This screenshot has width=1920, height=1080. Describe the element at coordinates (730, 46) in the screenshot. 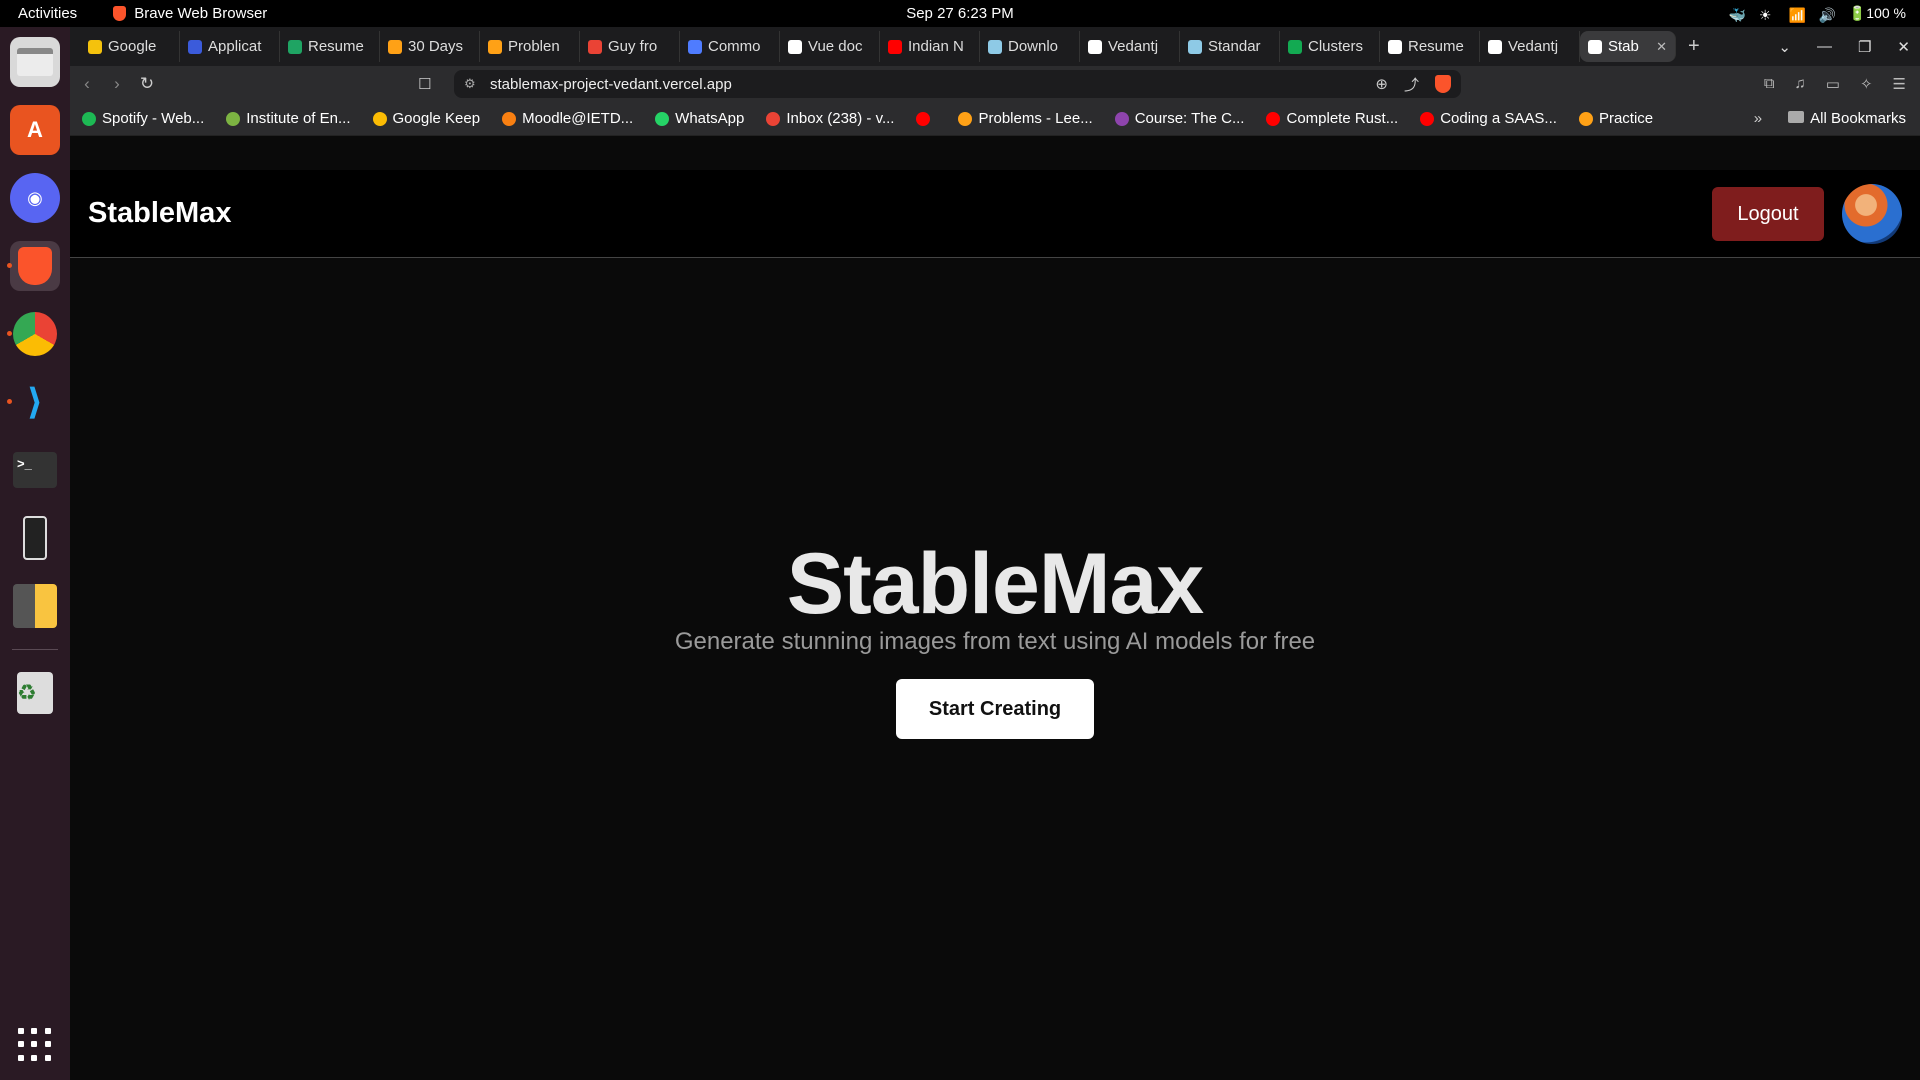

I see `browser-tab: Commo` at that location.